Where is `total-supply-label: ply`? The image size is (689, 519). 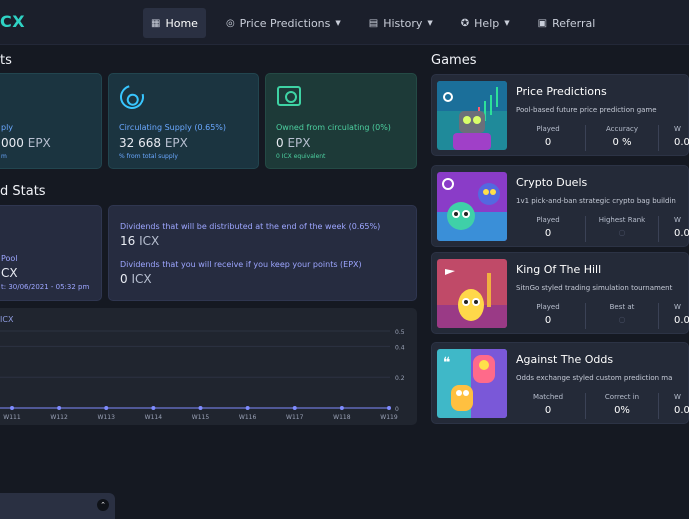 total-supply-label: ply is located at coordinates (7, 127).